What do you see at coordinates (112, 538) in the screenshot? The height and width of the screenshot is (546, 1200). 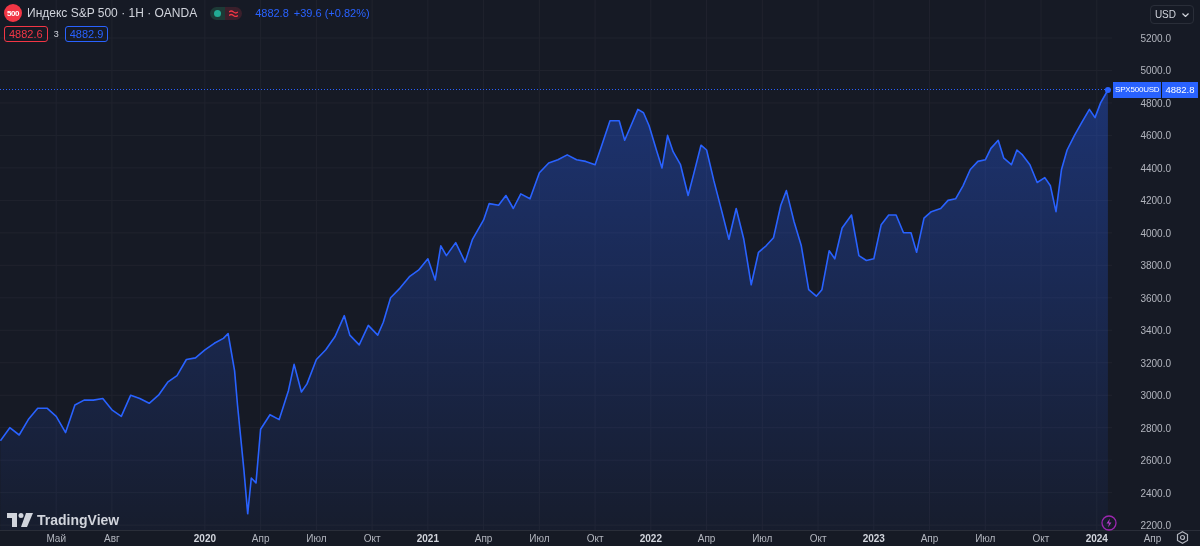 I see `axis-label: Авг` at bounding box center [112, 538].